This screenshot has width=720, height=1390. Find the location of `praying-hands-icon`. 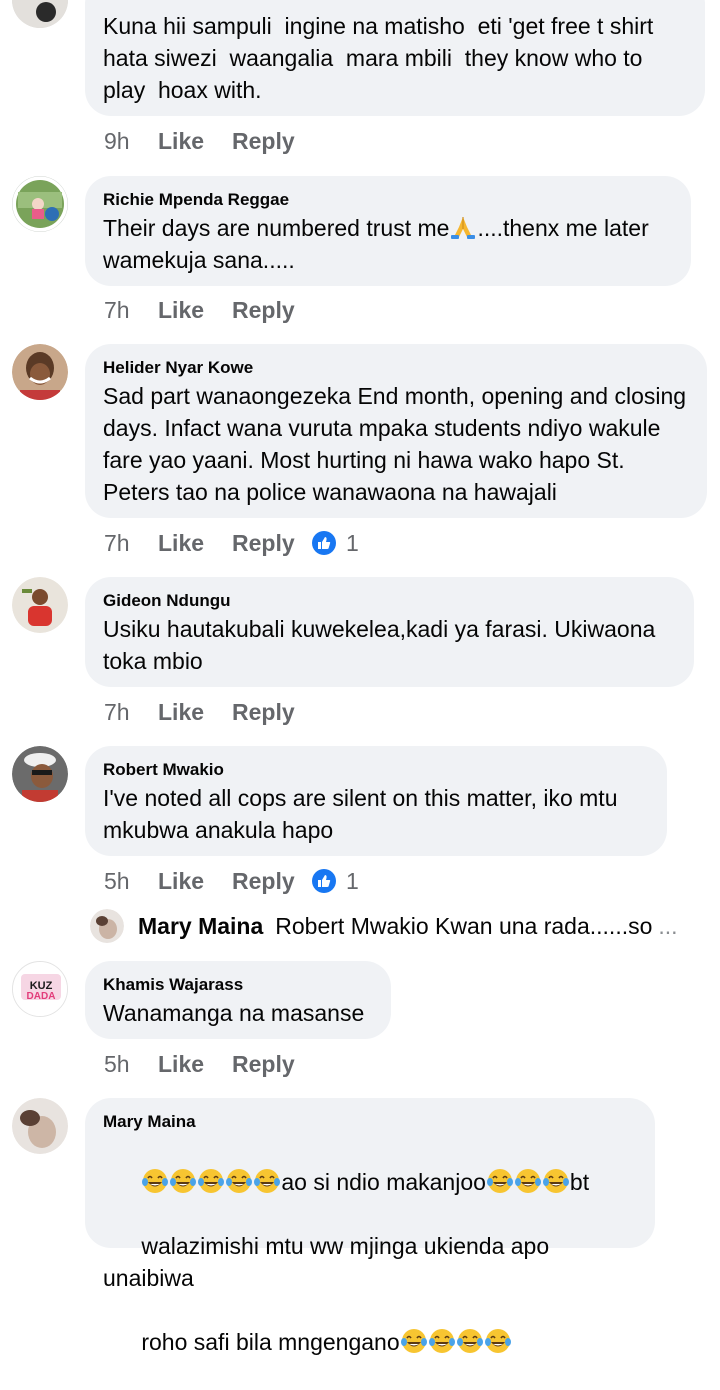

praying-hands-icon is located at coordinates (463, 227).